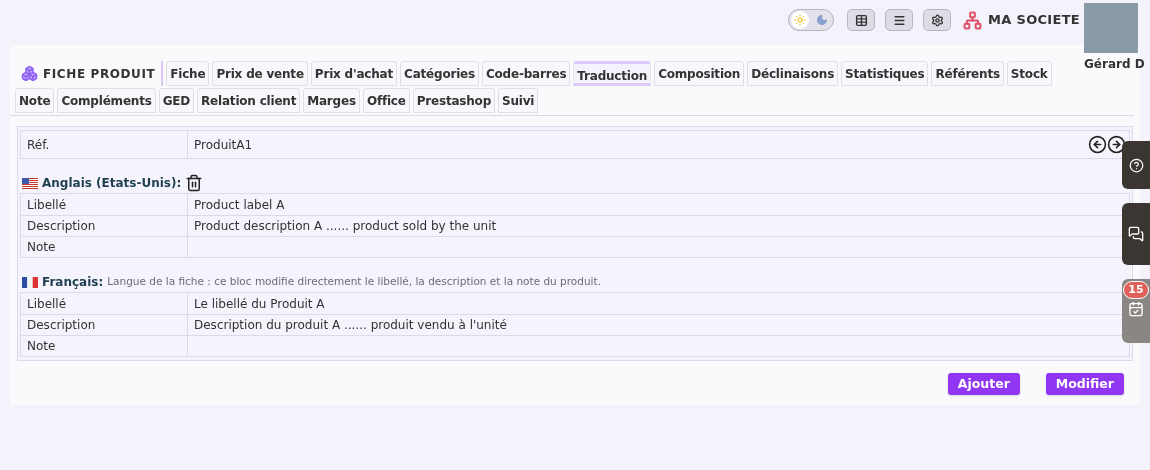 The image size is (1150, 470). Describe the element at coordinates (345, 226) in the screenshot. I see `field-value: Product description A ...... product sold by the unit` at that location.